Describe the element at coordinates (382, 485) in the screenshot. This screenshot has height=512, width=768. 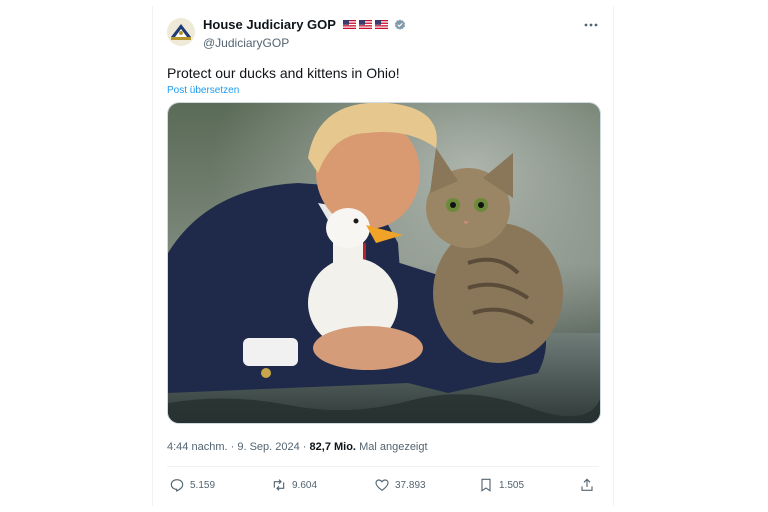
I see `heart-icon` at that location.